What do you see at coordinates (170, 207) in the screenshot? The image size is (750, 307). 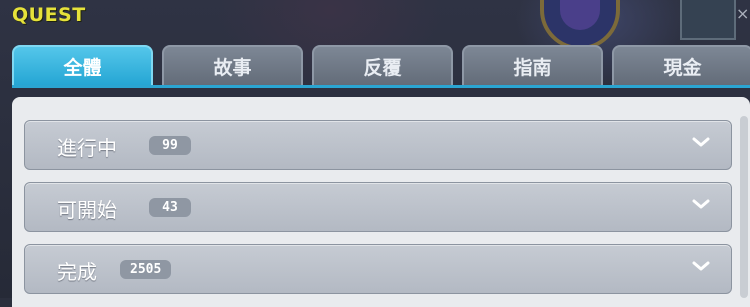 I see `count-badge: 43` at bounding box center [170, 207].